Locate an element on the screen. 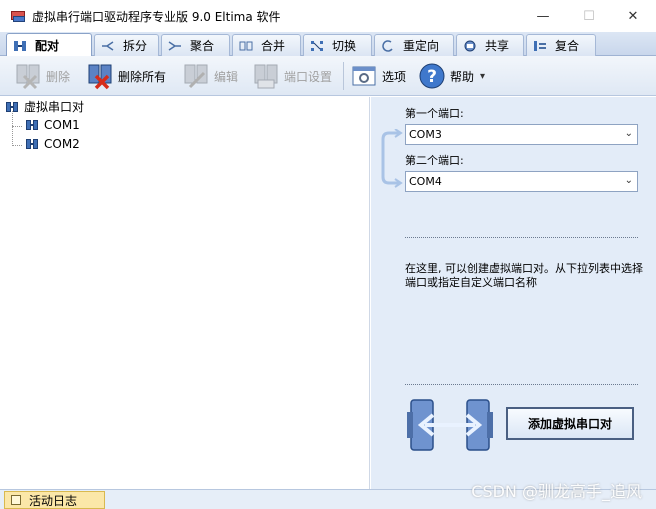 The width and height of the screenshot is (656, 509). delete-icon is located at coordinates (28, 76).